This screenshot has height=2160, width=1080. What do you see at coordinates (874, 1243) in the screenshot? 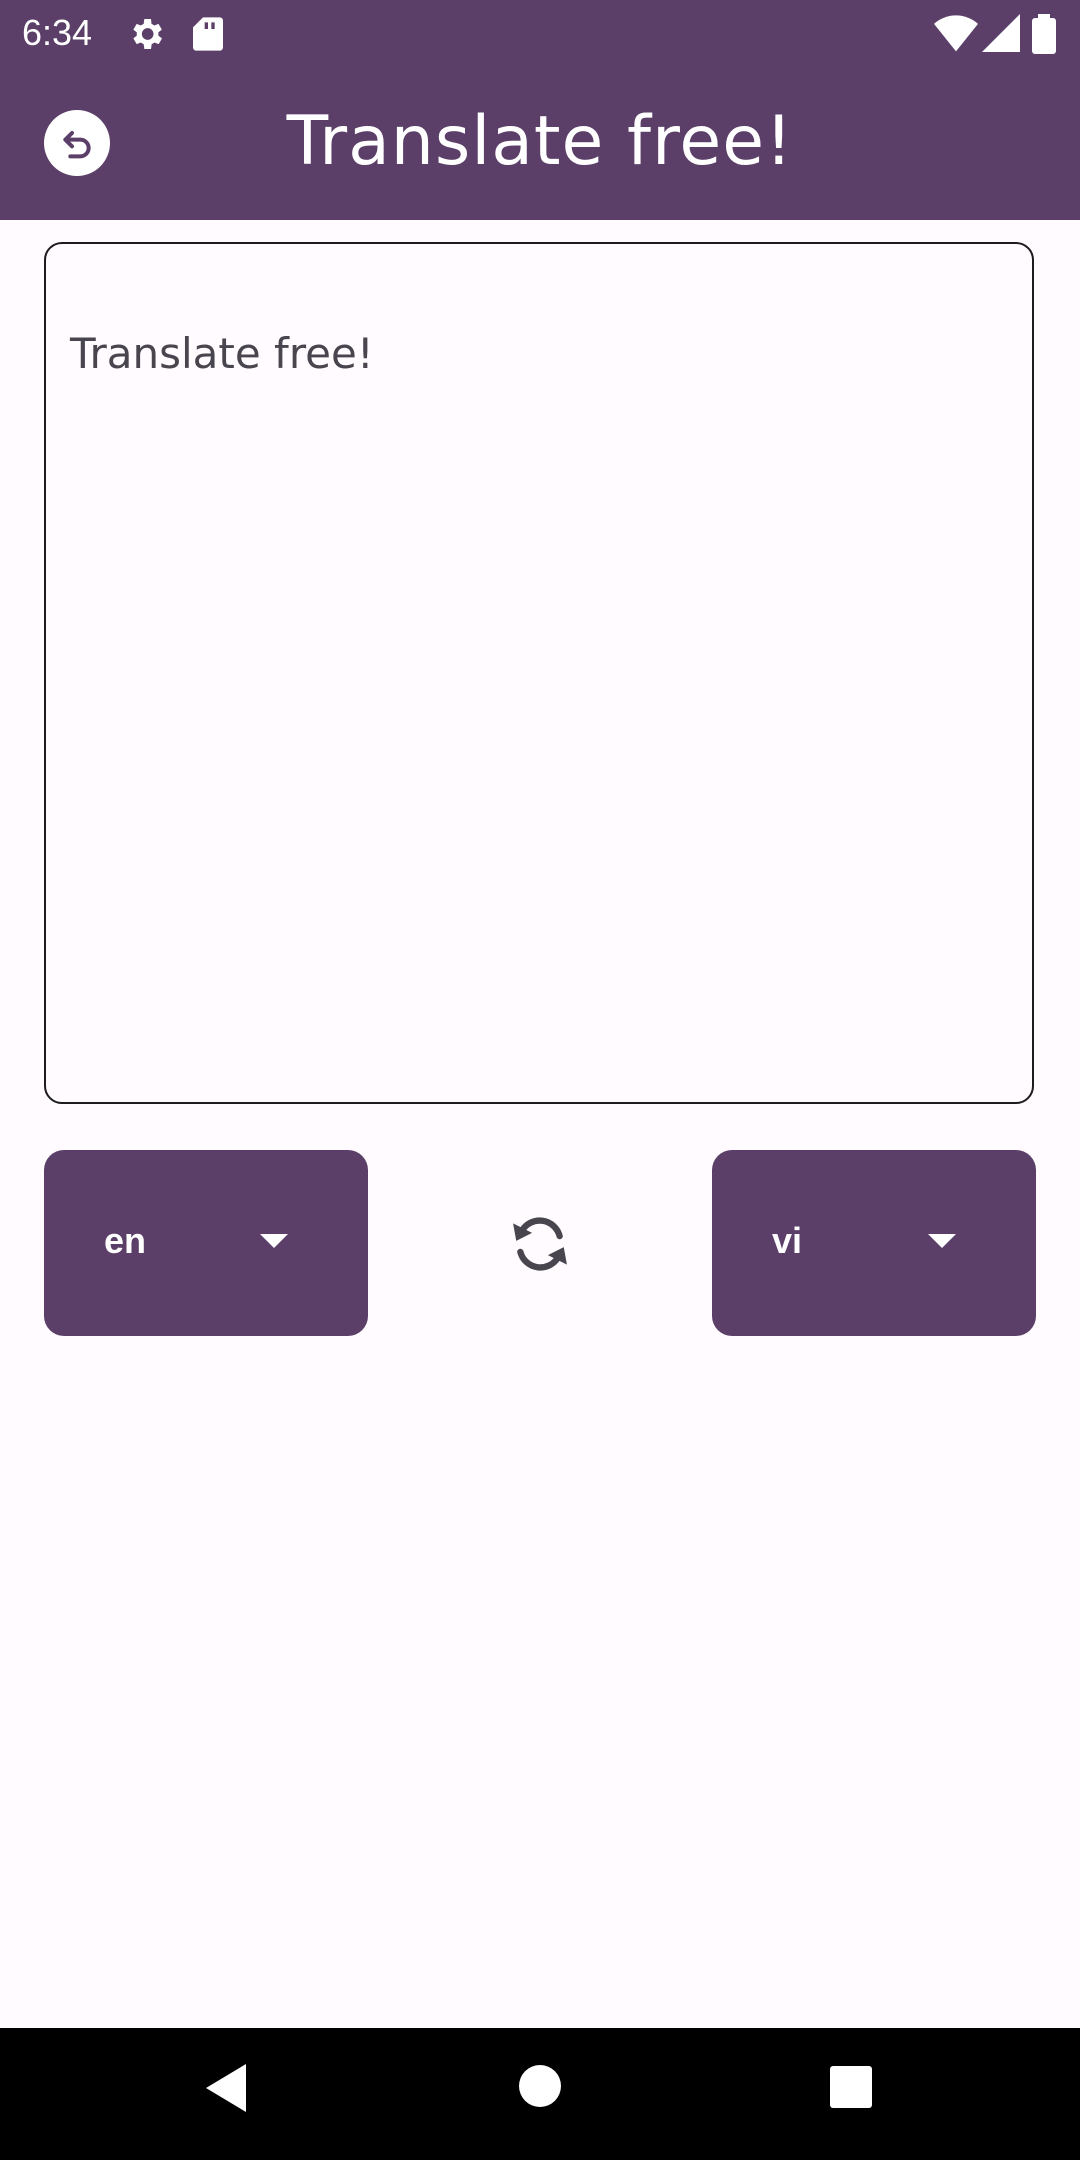
I see `target-language-dropdown: vi` at bounding box center [874, 1243].